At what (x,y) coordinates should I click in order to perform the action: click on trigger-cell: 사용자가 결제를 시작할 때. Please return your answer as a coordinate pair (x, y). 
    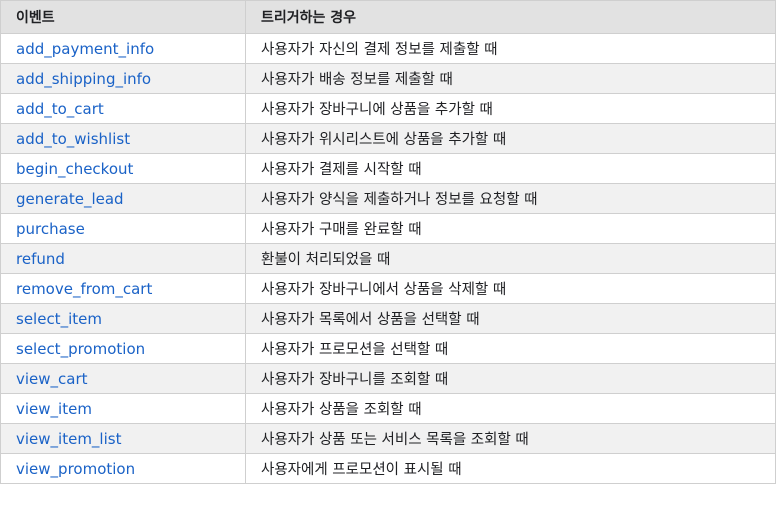
    Looking at the image, I should click on (510, 168).